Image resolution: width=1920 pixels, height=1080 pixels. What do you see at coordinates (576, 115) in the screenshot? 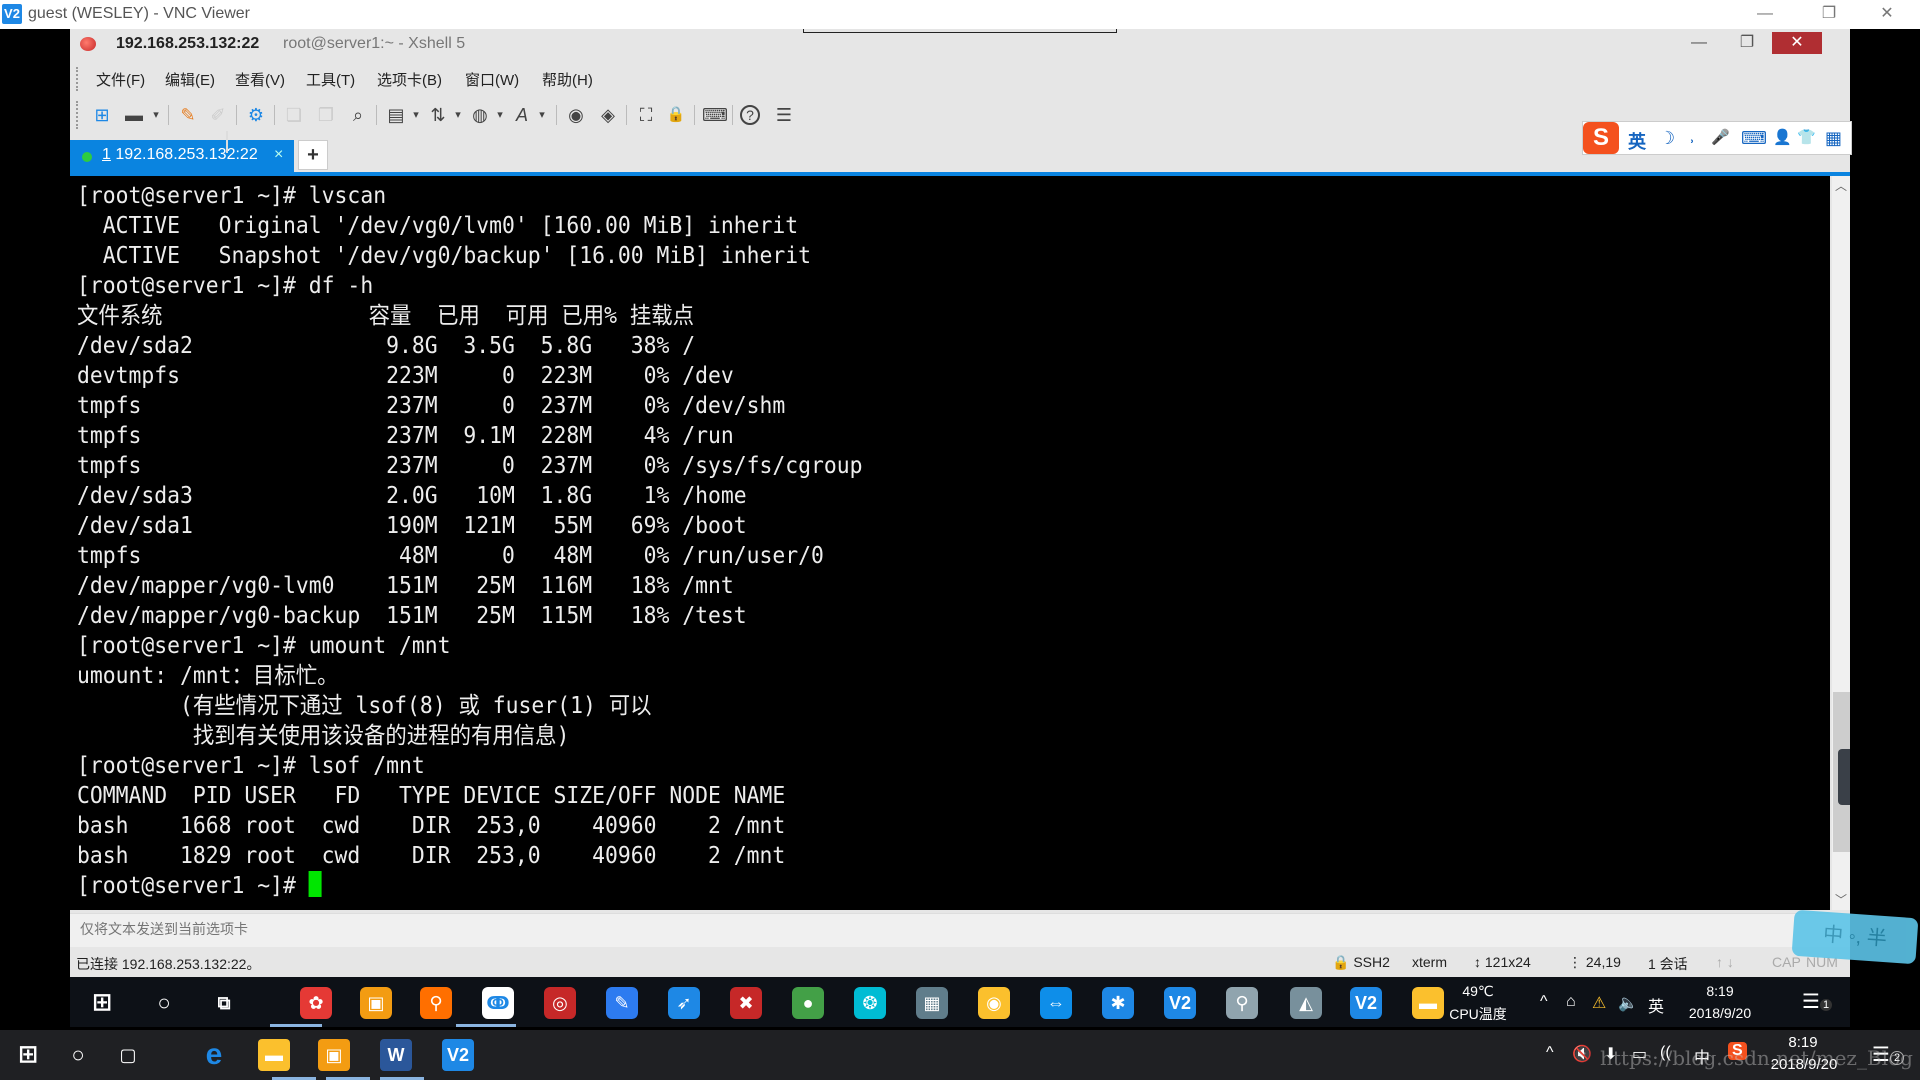
I see `xftp-icon: ◉` at bounding box center [576, 115].